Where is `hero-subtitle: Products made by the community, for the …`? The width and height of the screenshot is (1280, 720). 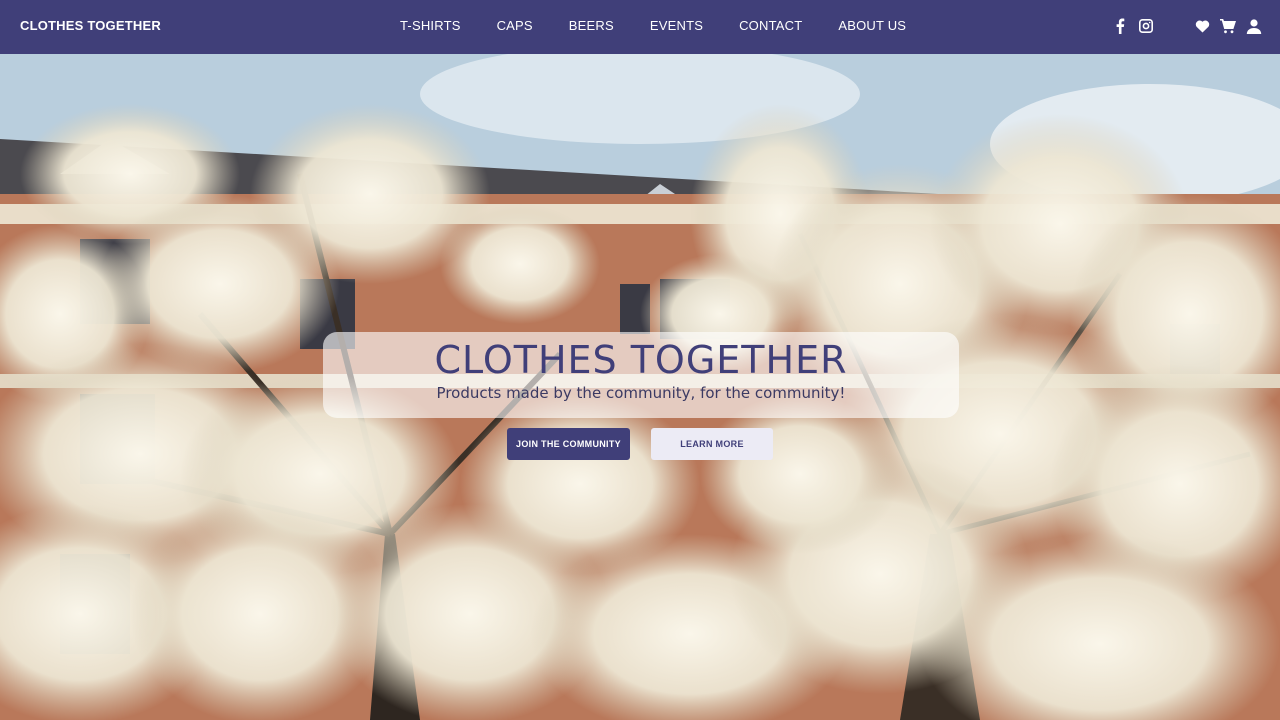
hero-subtitle: Products made by the community, for the … is located at coordinates (641, 393).